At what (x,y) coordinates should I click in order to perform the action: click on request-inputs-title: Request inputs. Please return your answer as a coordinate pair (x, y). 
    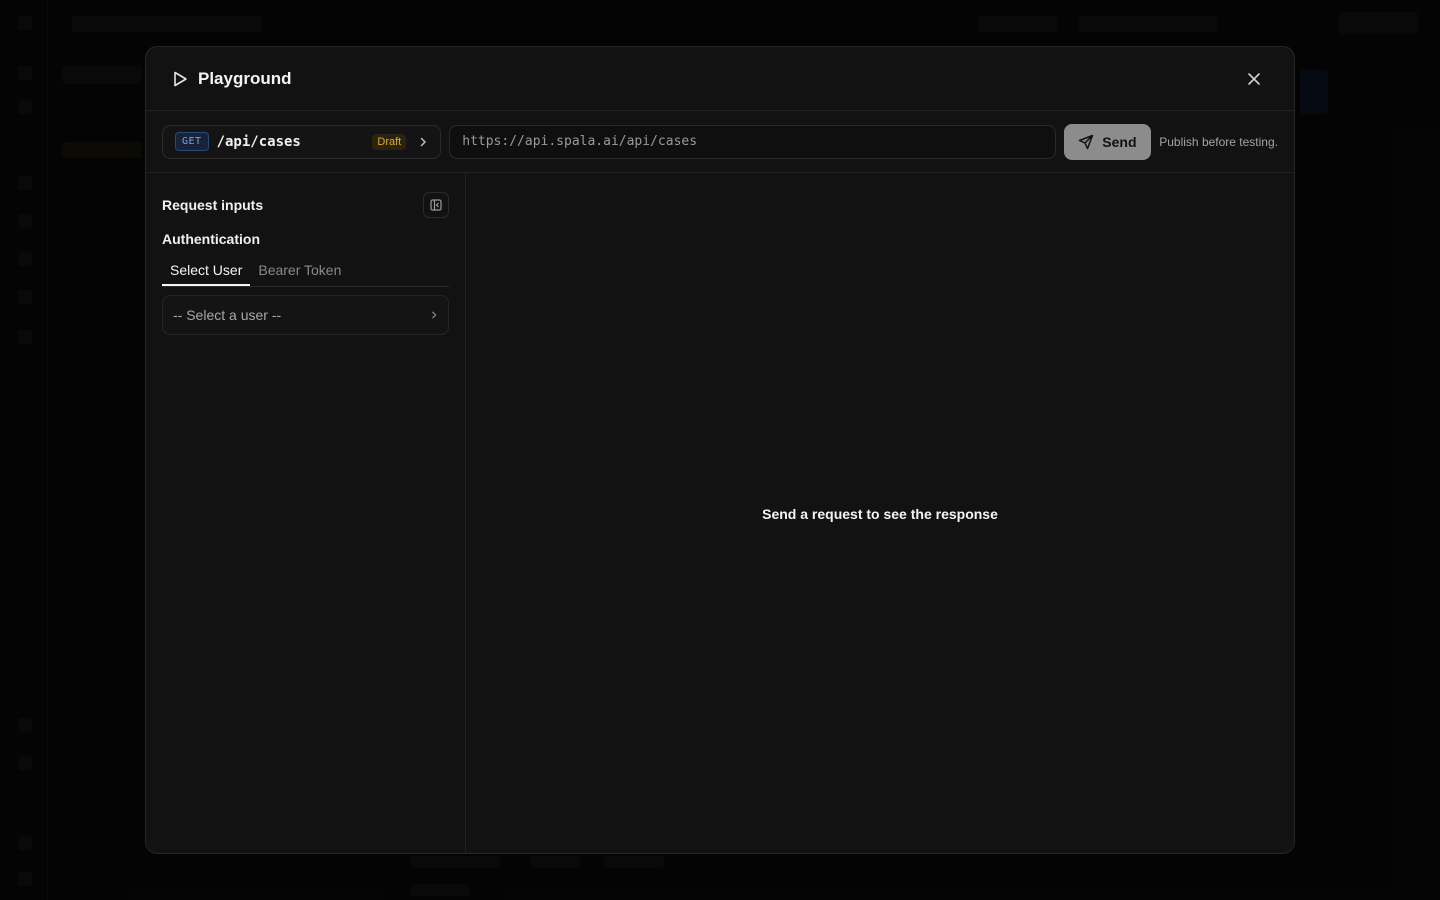
    Looking at the image, I should click on (213, 205).